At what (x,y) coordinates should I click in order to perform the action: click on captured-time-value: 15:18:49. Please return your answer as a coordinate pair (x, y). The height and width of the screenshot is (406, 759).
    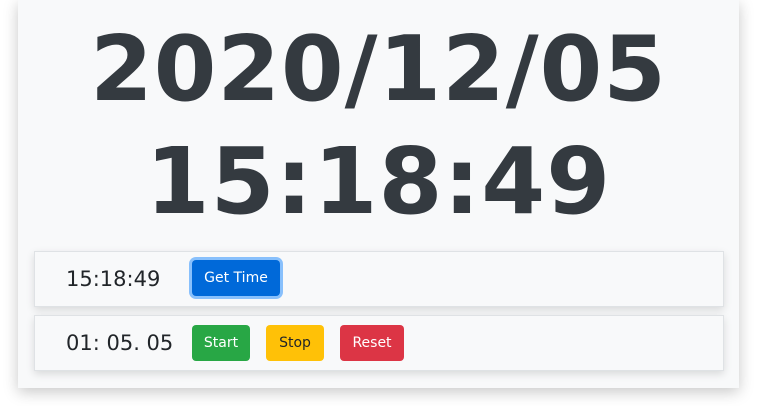
    Looking at the image, I should click on (113, 279).